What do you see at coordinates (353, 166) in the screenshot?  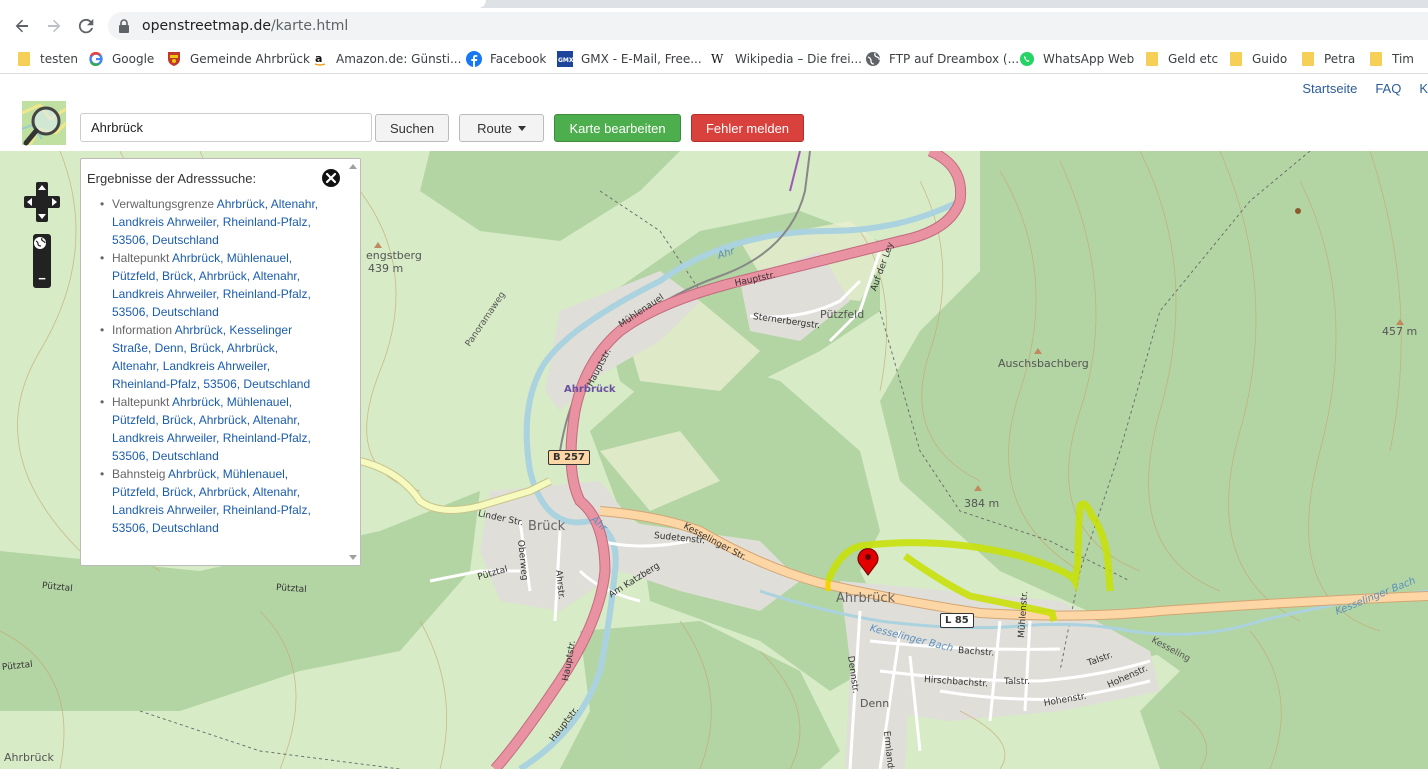 I see `scroll-up-icon` at bounding box center [353, 166].